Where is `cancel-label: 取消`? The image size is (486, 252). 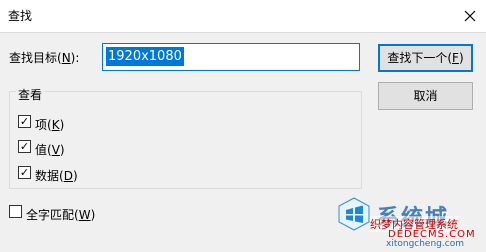 cancel-label: 取消 is located at coordinates (425, 96).